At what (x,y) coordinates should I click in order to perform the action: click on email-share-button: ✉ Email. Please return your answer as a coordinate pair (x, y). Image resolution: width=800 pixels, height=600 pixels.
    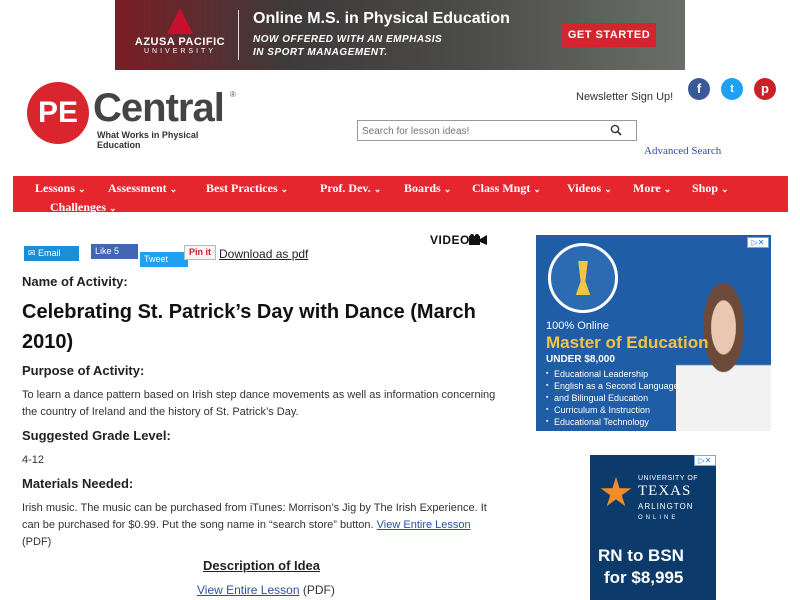
    Looking at the image, I should click on (51, 253).